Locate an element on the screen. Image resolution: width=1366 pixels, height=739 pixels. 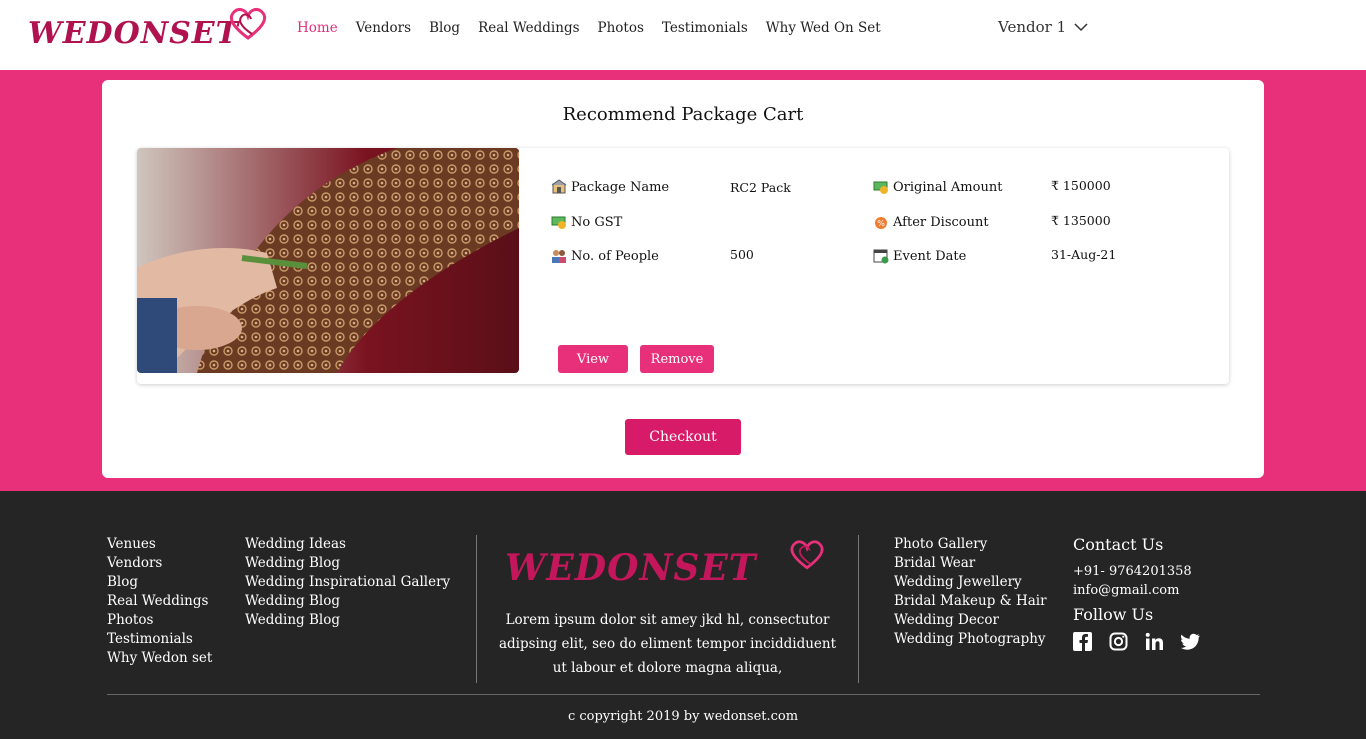
money-icon is located at coordinates (880, 187).